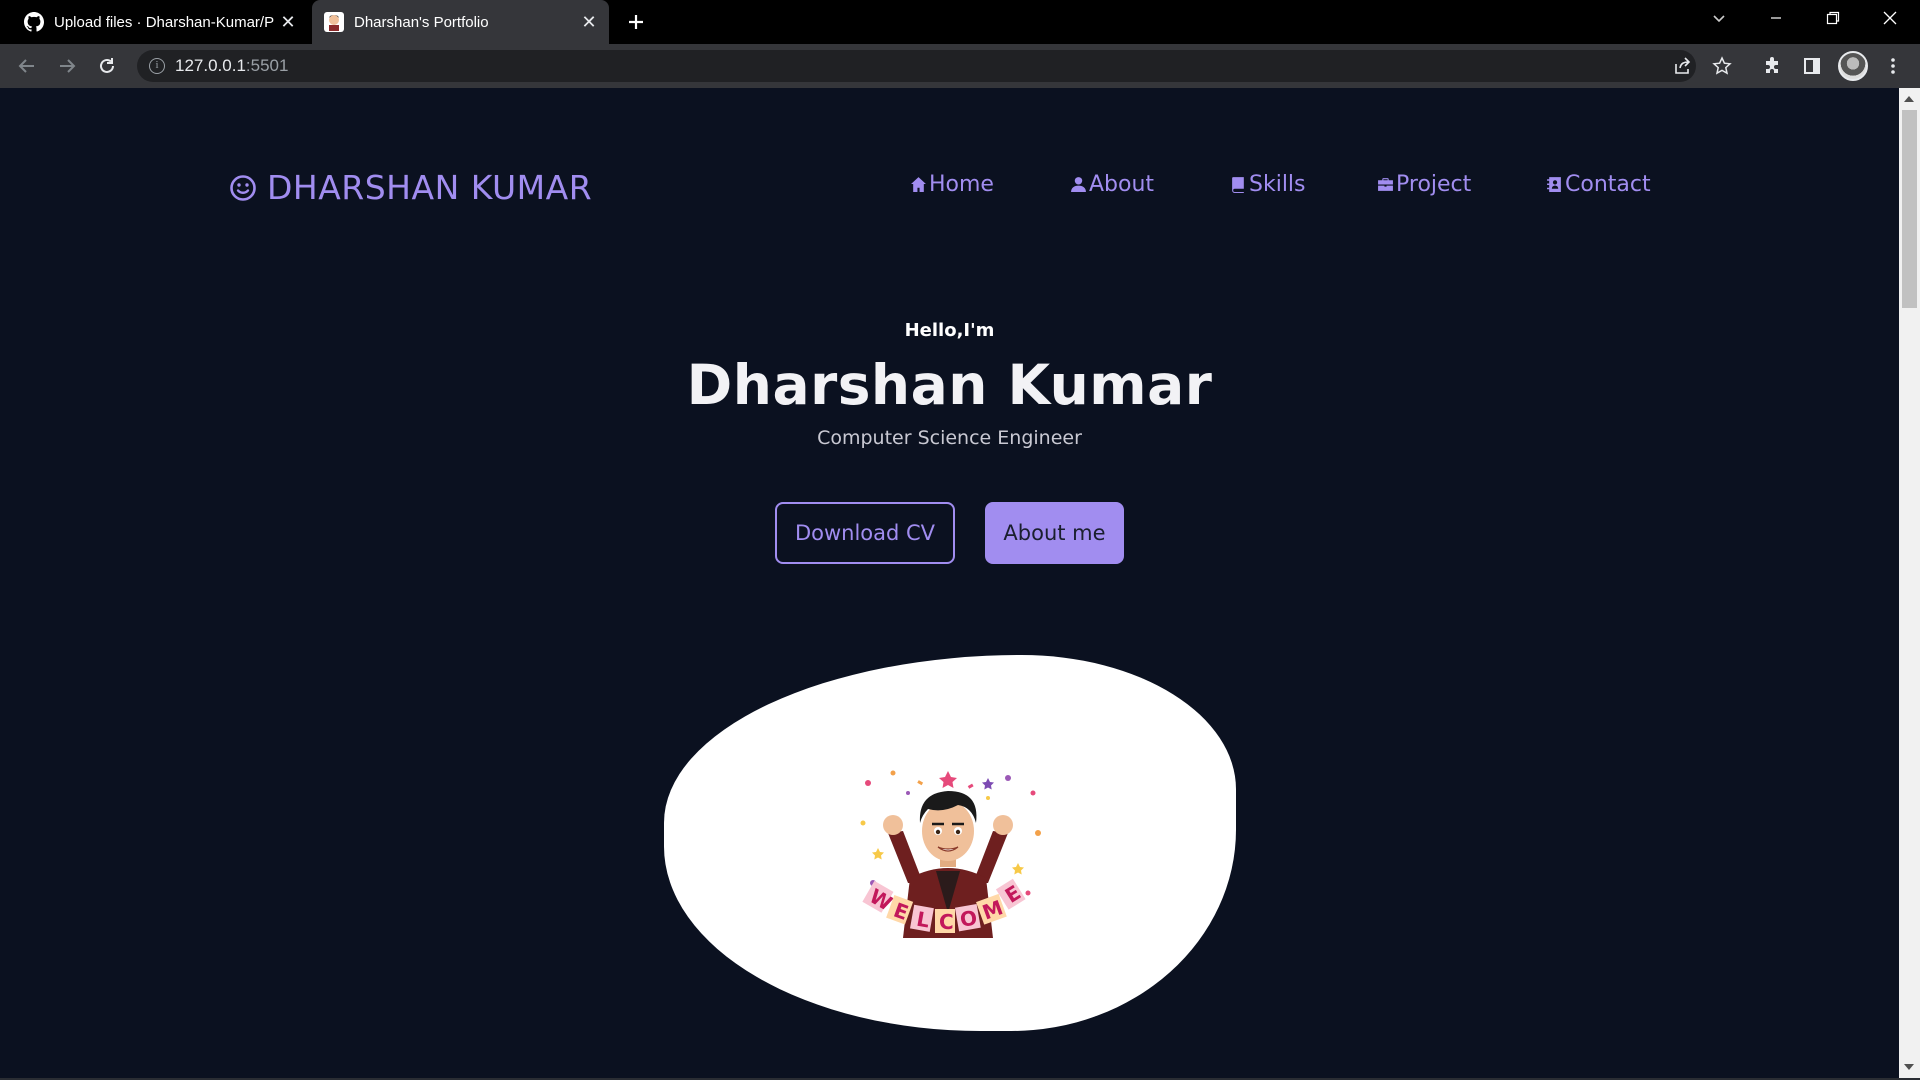 Image resolution: width=1920 pixels, height=1080 pixels. I want to click on banner-letter: C, so click(946, 922).